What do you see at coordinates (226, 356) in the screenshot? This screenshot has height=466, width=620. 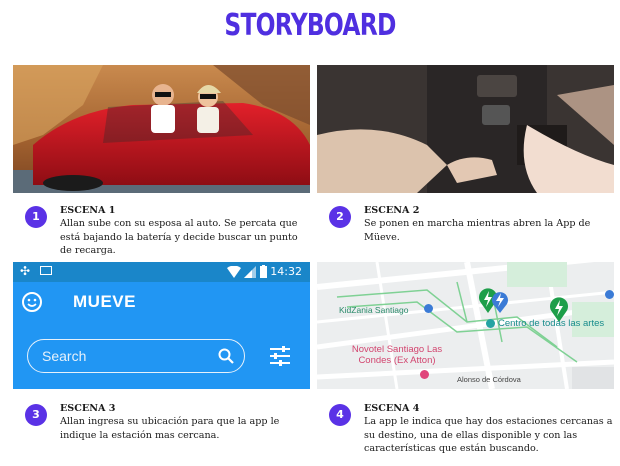 I see `search-icon` at bounding box center [226, 356].